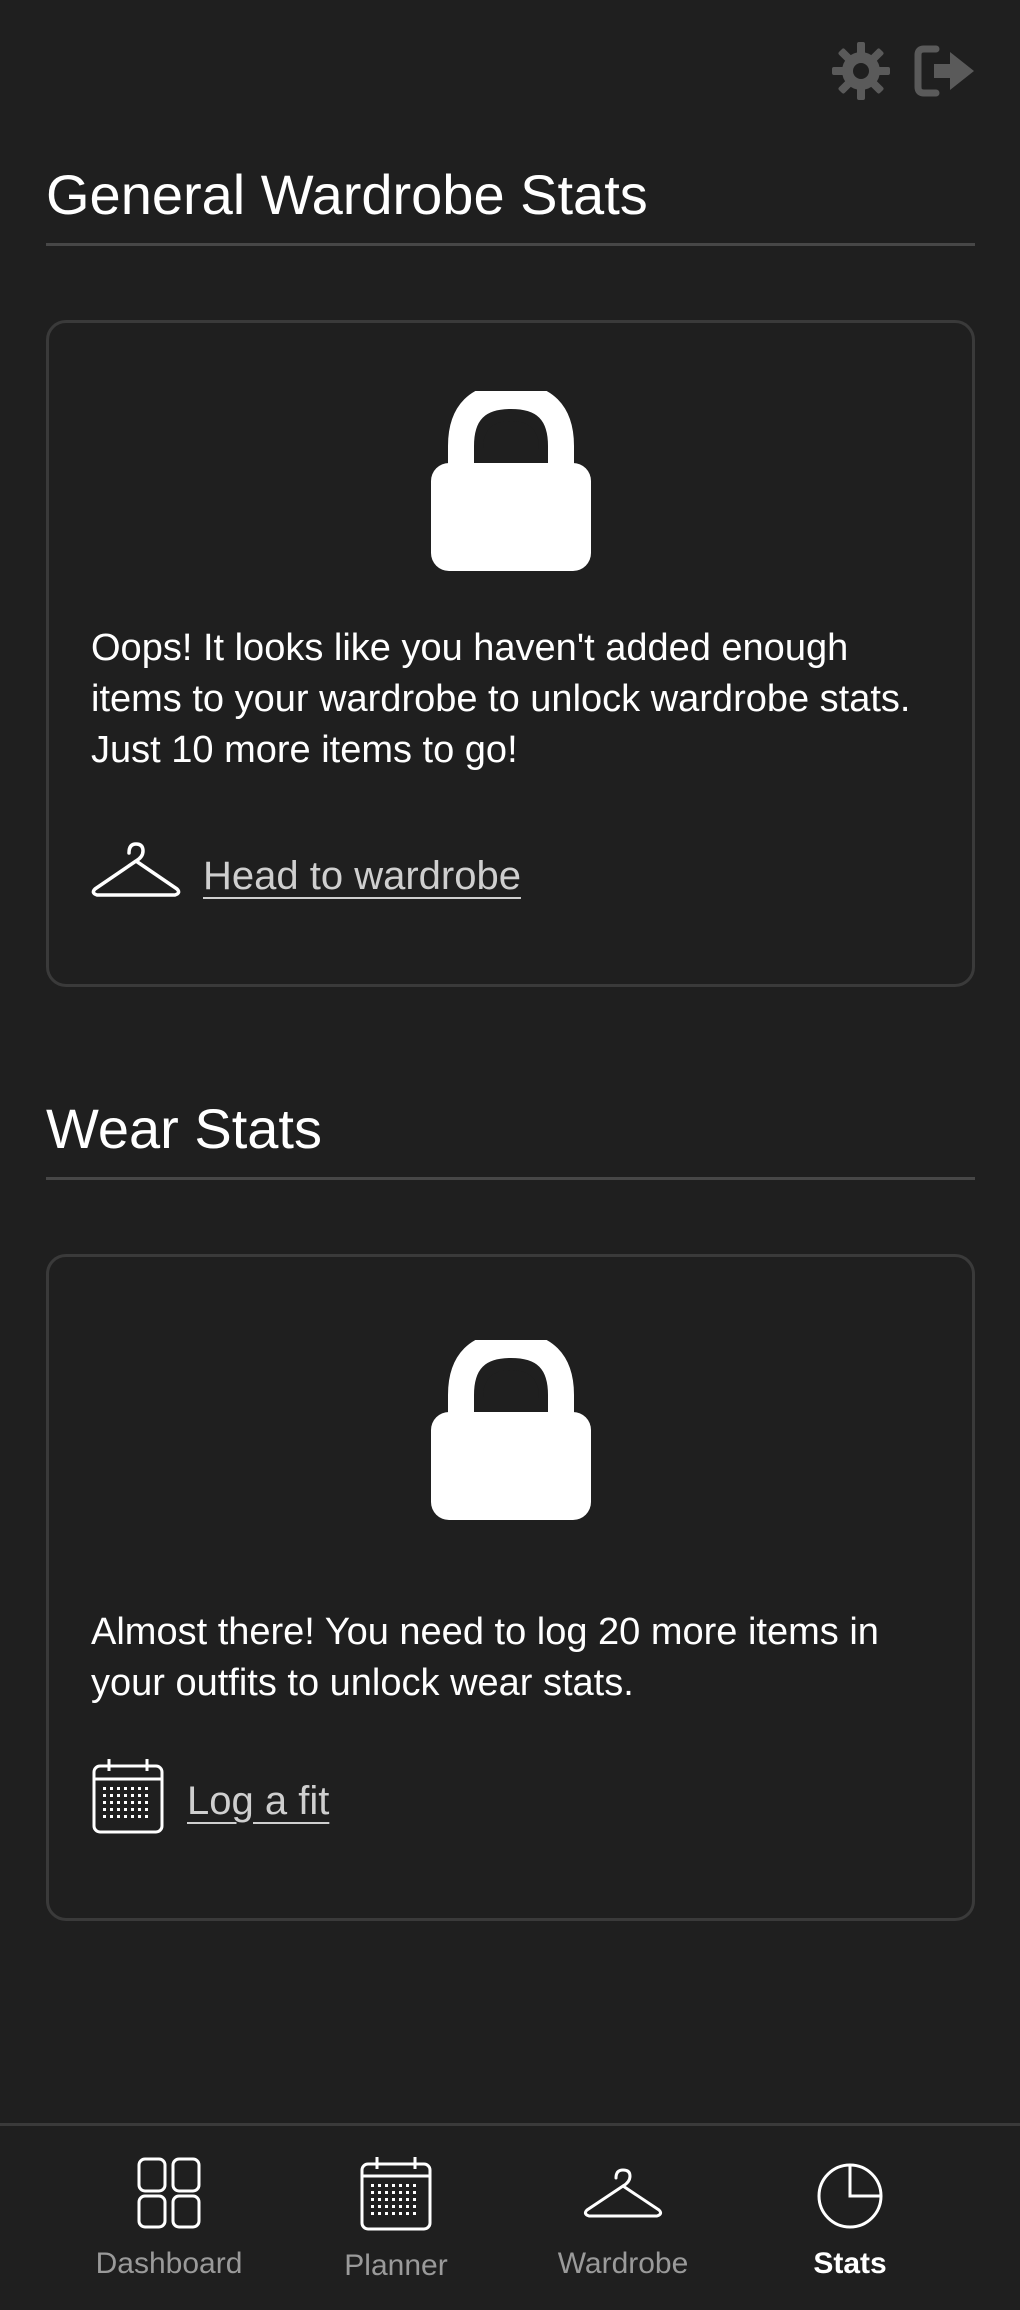 This screenshot has height=2310, width=1020. Describe the element at coordinates (623, 2263) in the screenshot. I see `nav-label: Wardrobe` at that location.